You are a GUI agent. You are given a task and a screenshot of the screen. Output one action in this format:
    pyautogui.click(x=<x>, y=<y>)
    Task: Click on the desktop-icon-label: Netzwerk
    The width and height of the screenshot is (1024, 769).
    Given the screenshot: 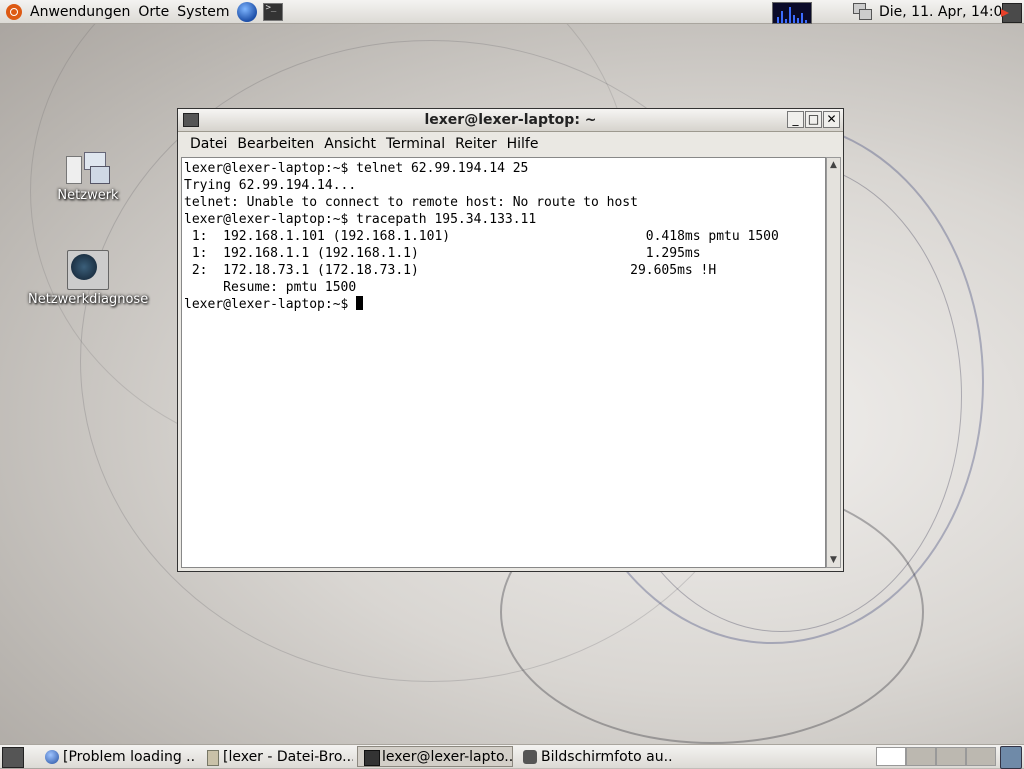 What is the action you would take?
    pyautogui.click(x=88, y=195)
    